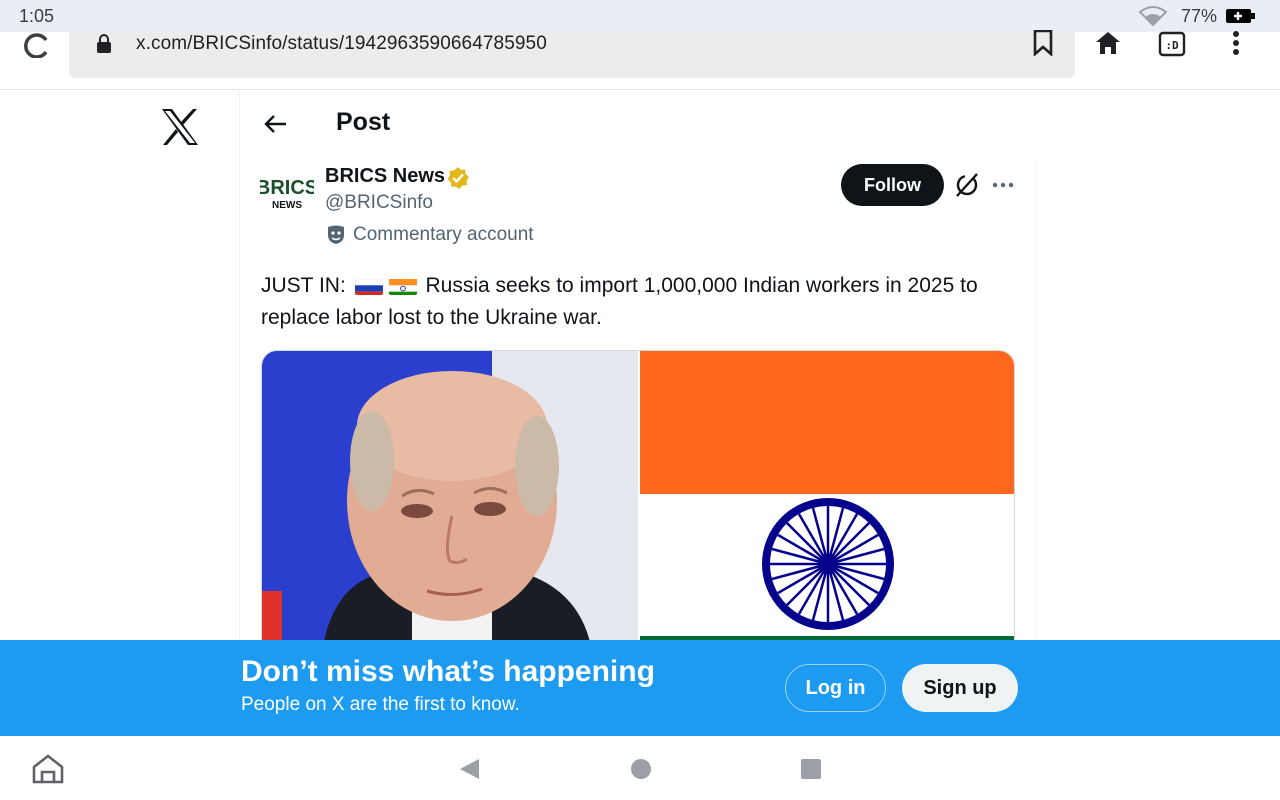  I want to click on home-icon, so click(1108, 45).